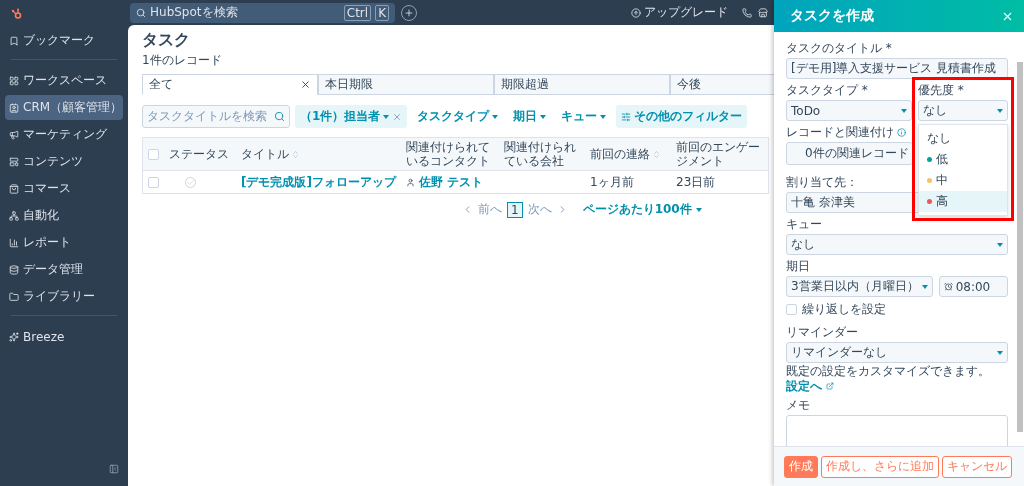 The width and height of the screenshot is (1024, 486). I want to click on table-cell-text: 23日前, so click(696, 182).